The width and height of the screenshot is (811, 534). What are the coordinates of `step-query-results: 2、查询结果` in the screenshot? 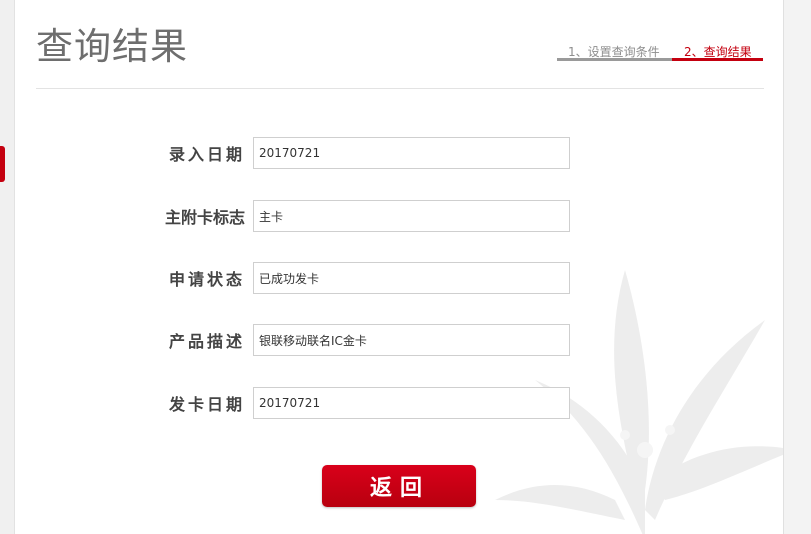 It's located at (717, 52).